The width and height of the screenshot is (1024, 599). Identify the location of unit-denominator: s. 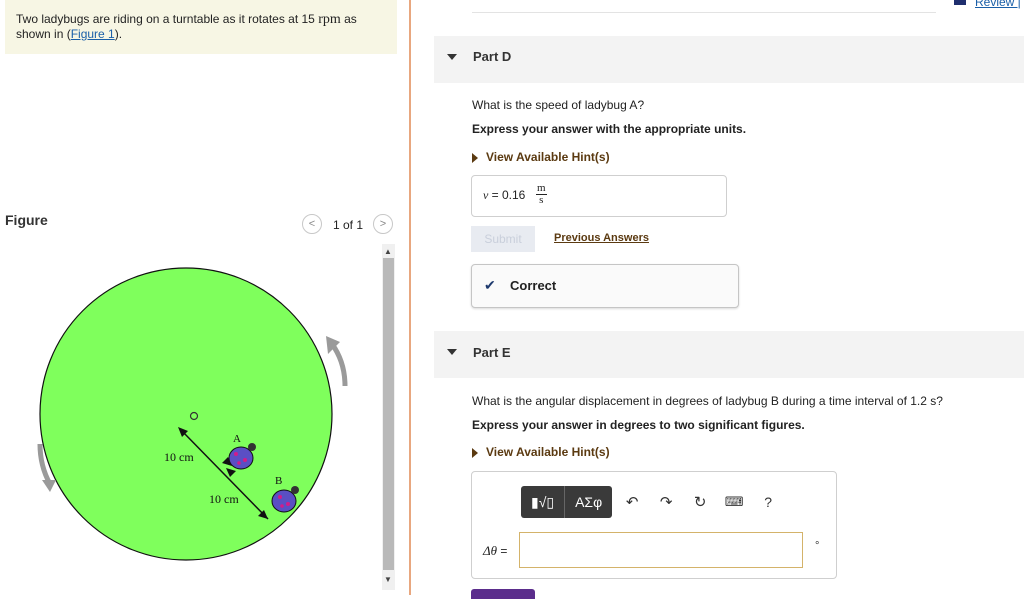
(541, 200).